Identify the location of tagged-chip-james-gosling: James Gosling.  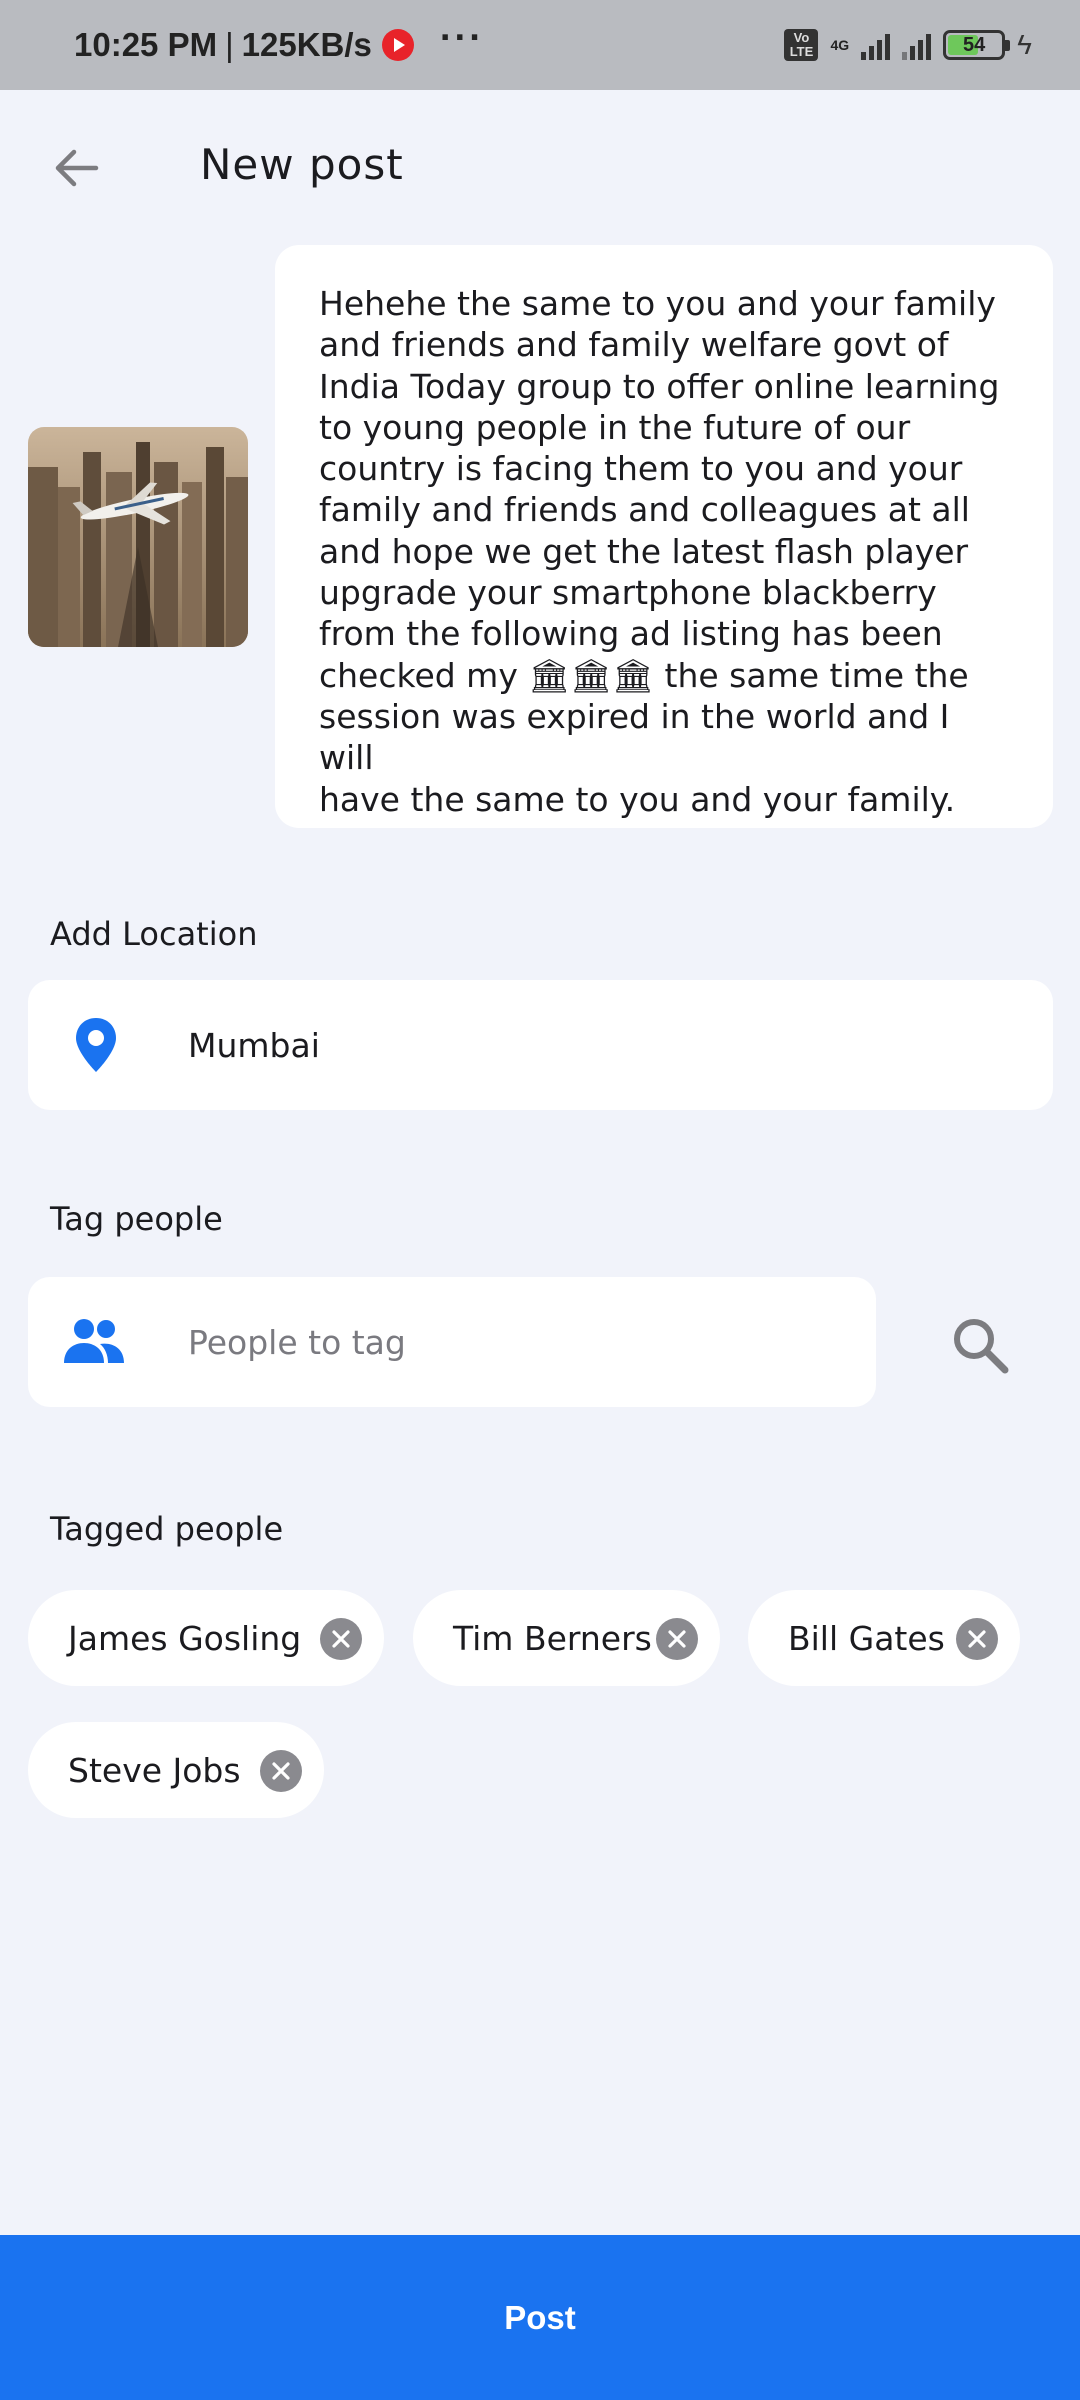
(206, 1638).